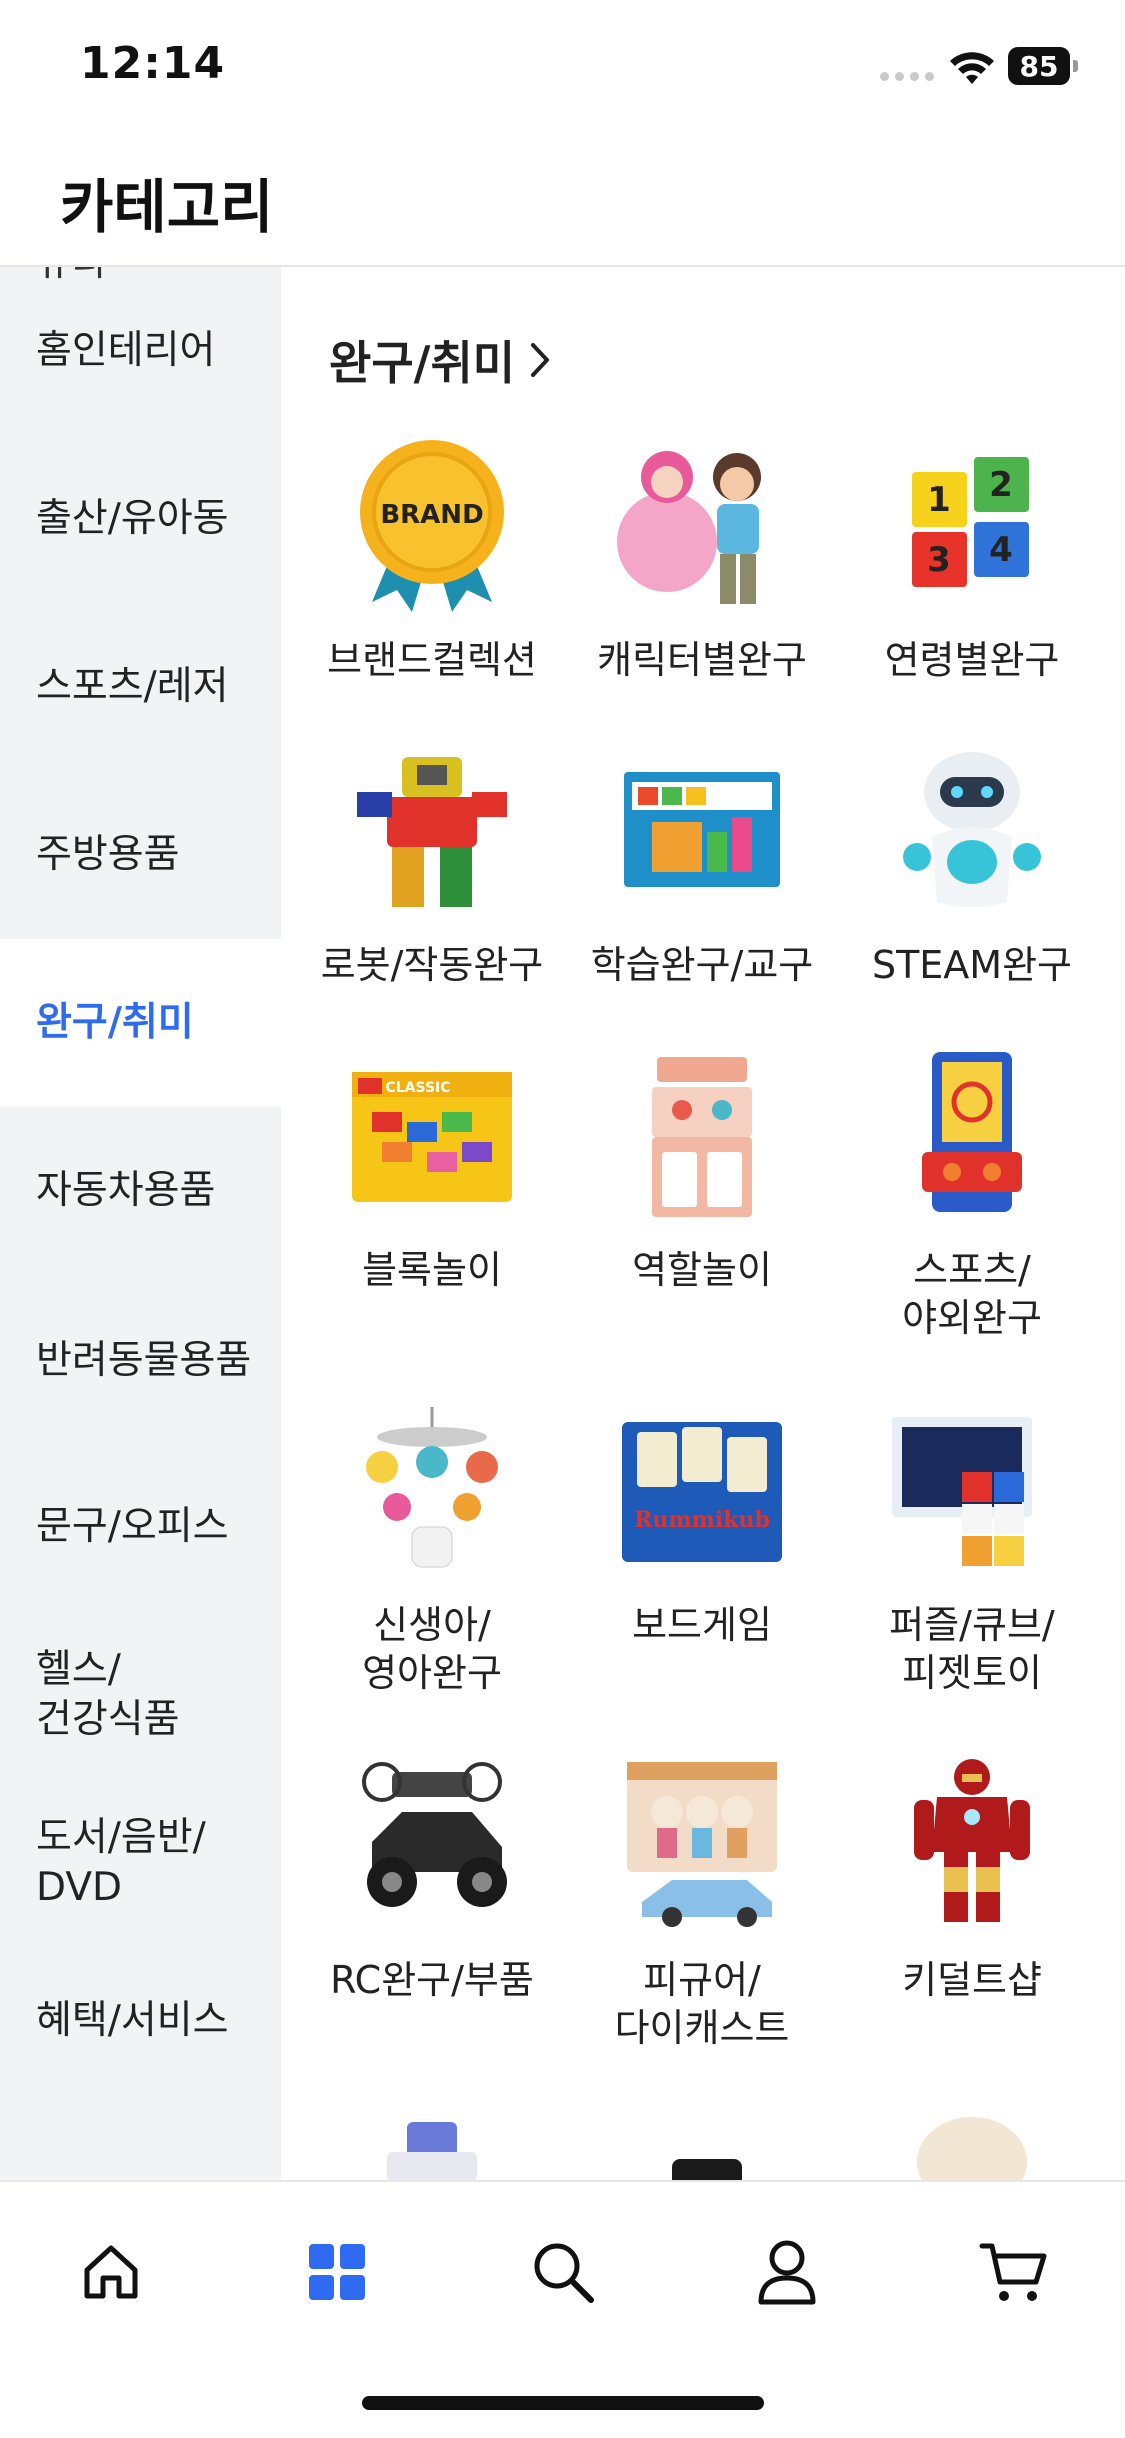 The width and height of the screenshot is (1125, 2438). Describe the element at coordinates (702, 1270) in the screenshot. I see `category-label: 역할놀이` at that location.